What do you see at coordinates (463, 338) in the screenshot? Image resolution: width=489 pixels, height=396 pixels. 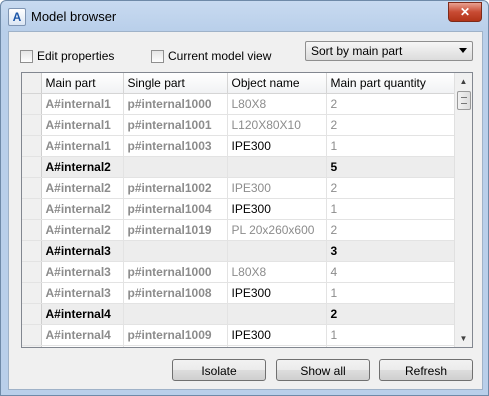 I see `scroll-down-arrow-icon: ▼` at bounding box center [463, 338].